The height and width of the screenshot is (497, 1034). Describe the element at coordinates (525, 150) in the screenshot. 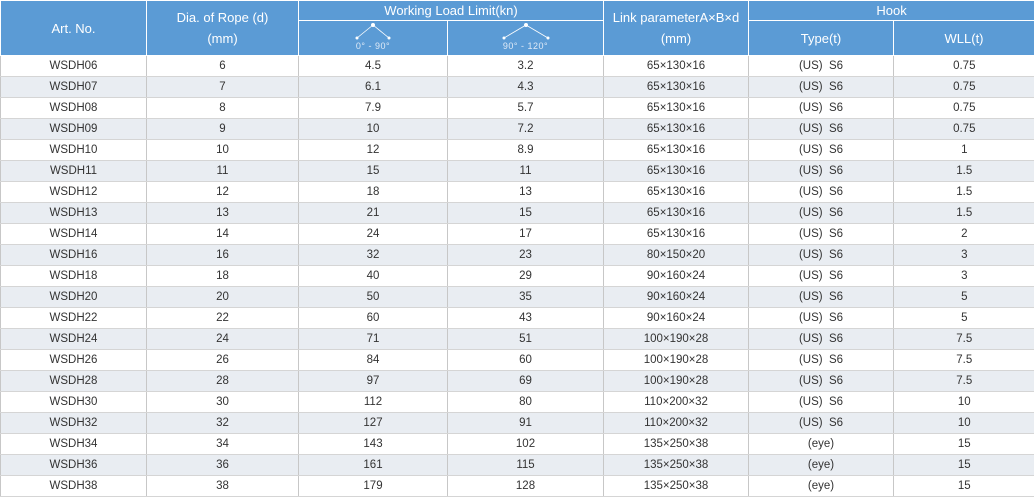

I see `wll-90-120-cell: 8.9` at that location.